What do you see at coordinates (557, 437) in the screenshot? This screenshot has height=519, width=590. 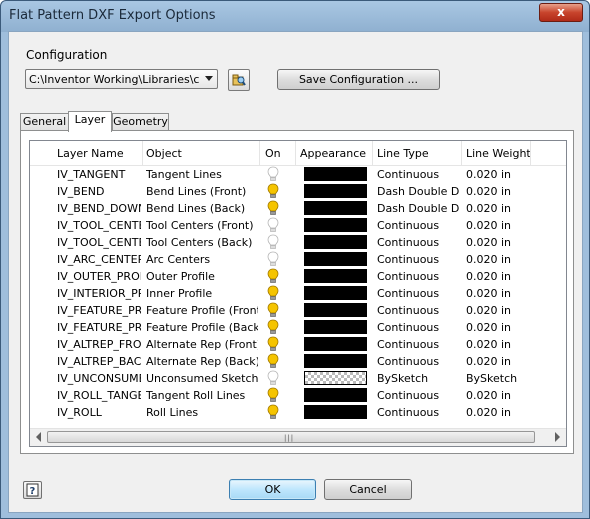 I see `scroll-right-icon` at bounding box center [557, 437].